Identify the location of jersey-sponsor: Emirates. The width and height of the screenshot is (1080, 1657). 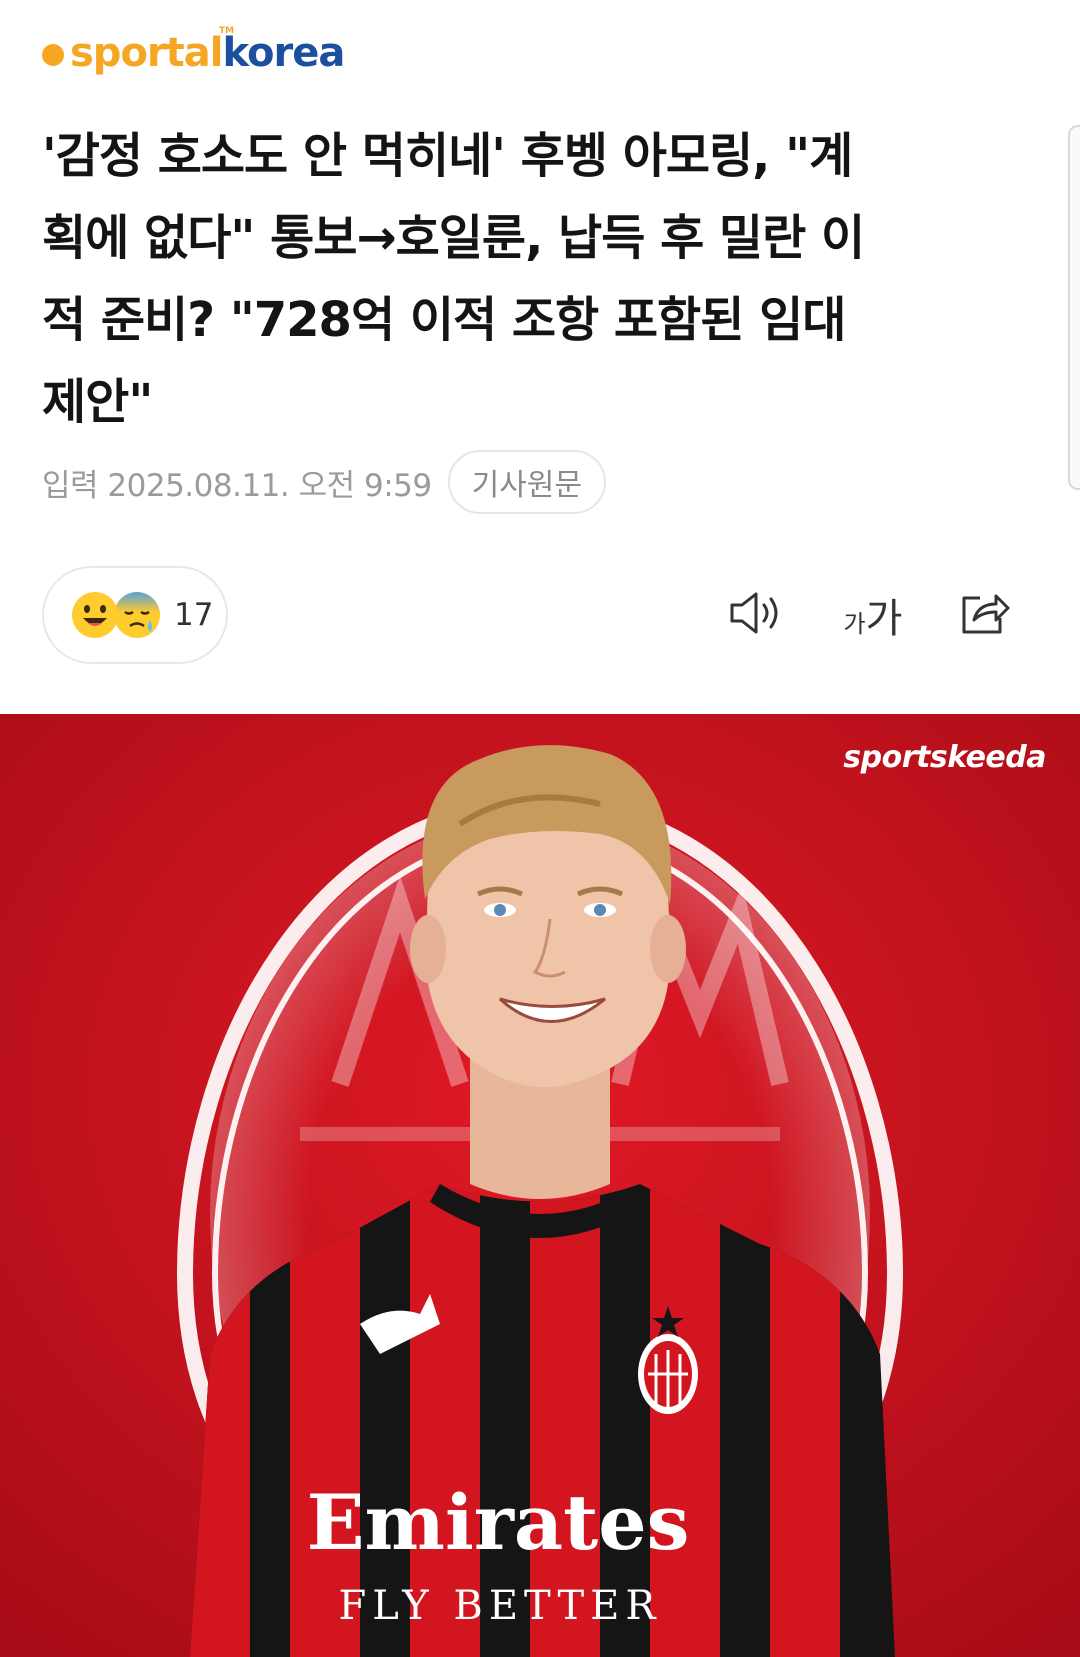
(498, 1522).